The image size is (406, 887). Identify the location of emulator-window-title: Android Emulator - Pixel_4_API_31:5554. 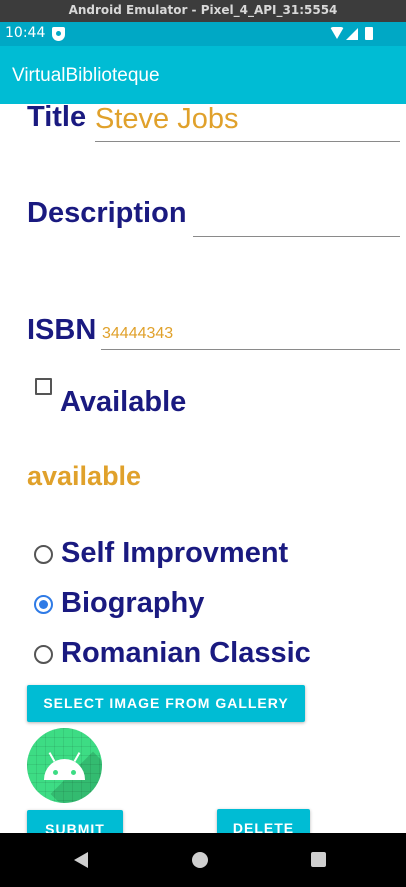
(203, 11).